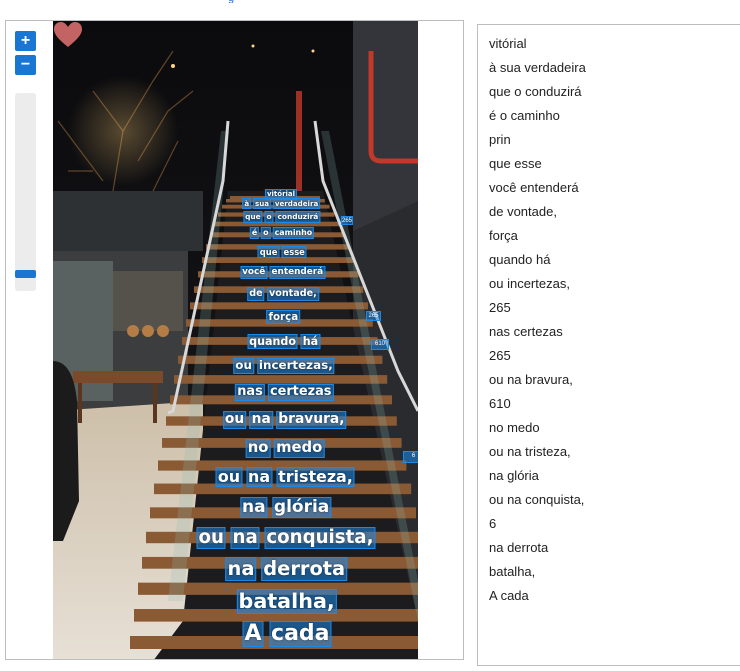 The height and width of the screenshot is (671, 740). I want to click on ocr-result-line: na derrota, so click(519, 547).